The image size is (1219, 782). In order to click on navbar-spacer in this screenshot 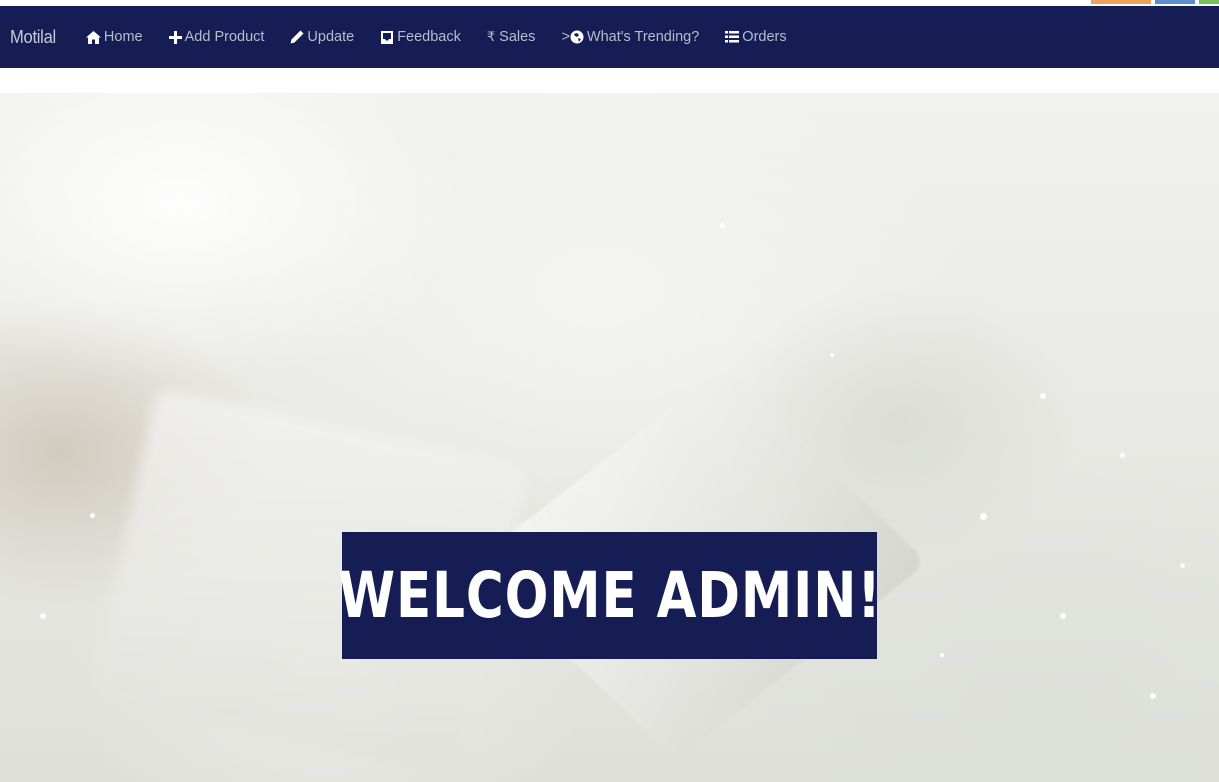, I will do `click(609, 80)`.